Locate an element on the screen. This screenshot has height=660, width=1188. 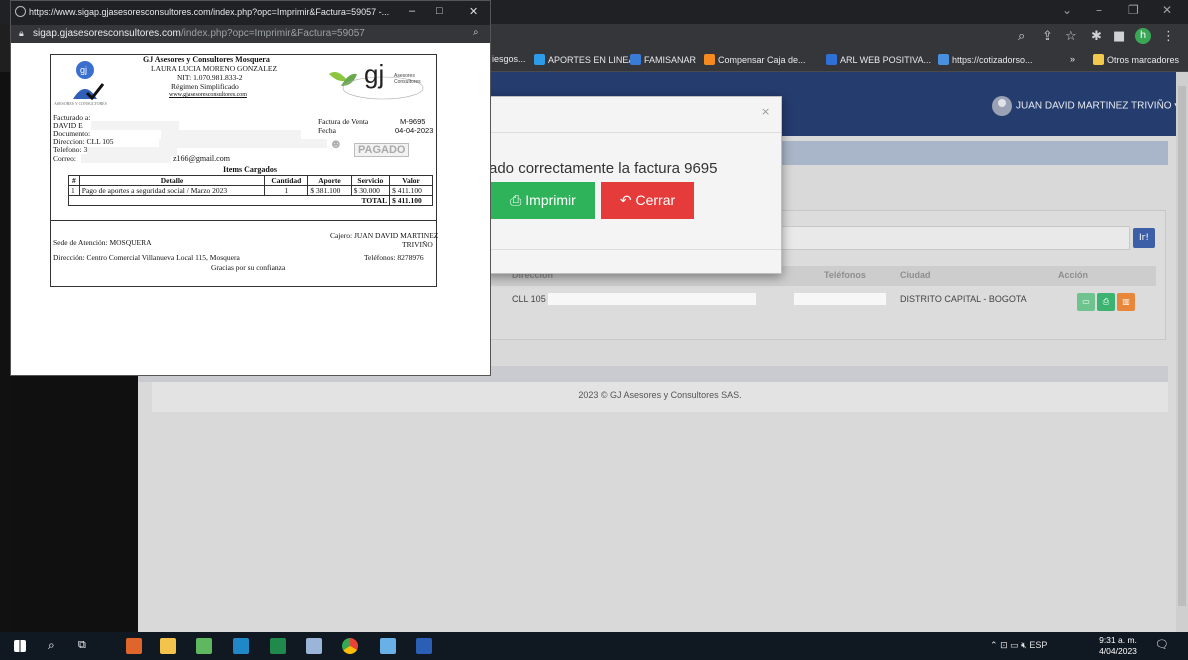
notifications-icon: 🗨︎ is located at coordinates (1163, 646).